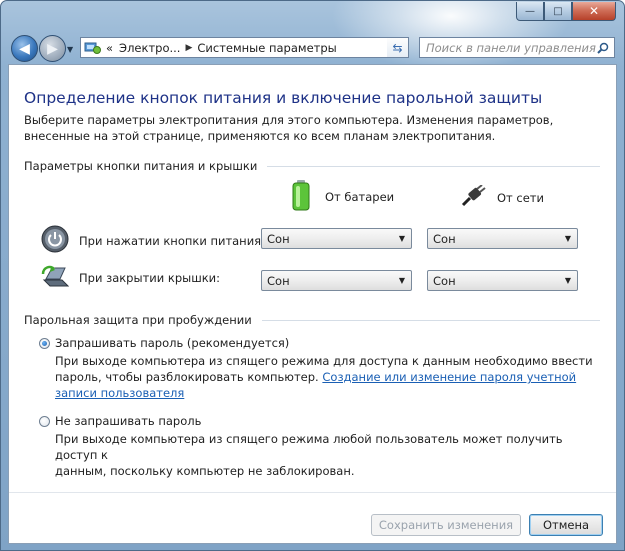 This screenshot has width=625, height=551. I want to click on power-section-heading: Параметры кнопки питания и крышки, so click(141, 166).